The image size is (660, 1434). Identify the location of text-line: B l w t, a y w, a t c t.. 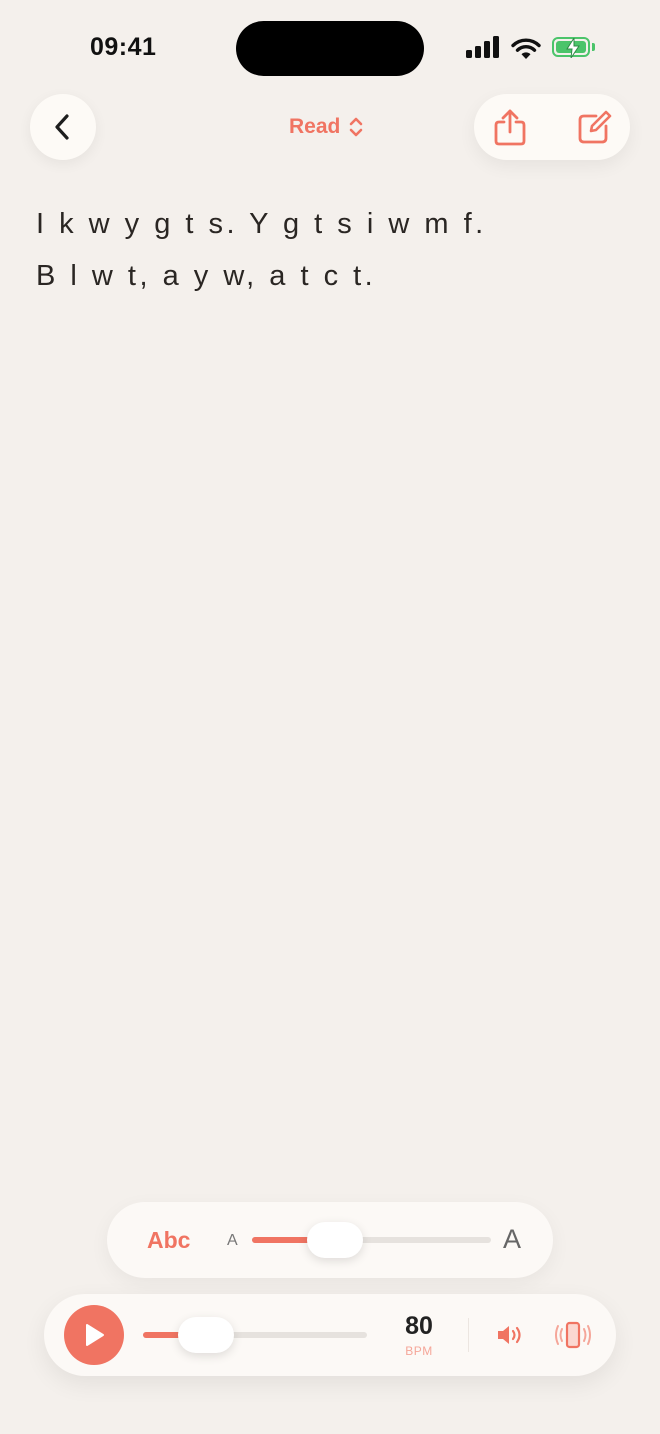
(206, 276).